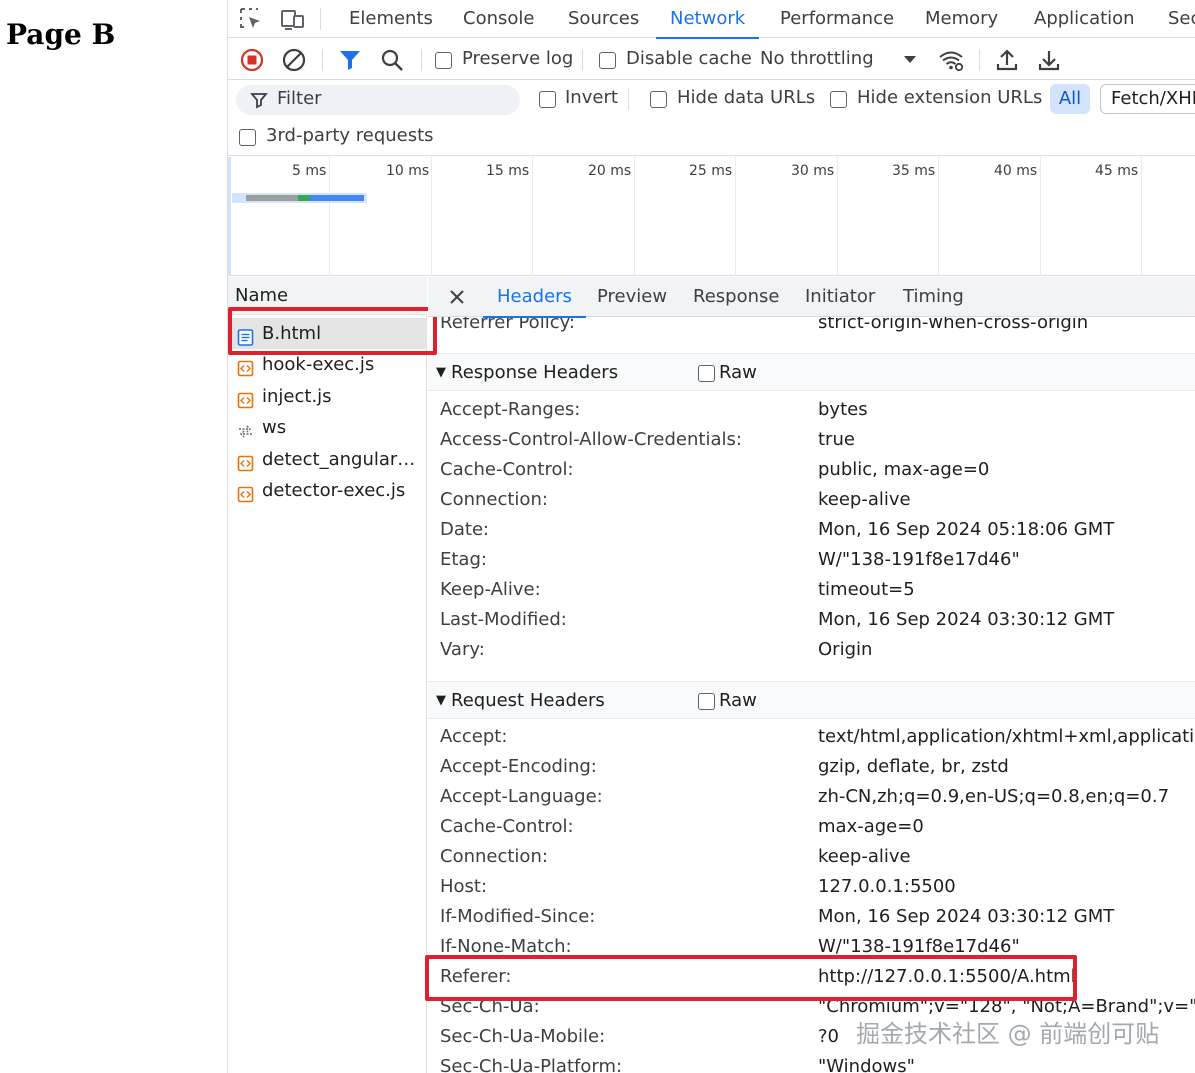  What do you see at coordinates (327, 427) in the screenshot?
I see `request-row-ws: ws` at bounding box center [327, 427].